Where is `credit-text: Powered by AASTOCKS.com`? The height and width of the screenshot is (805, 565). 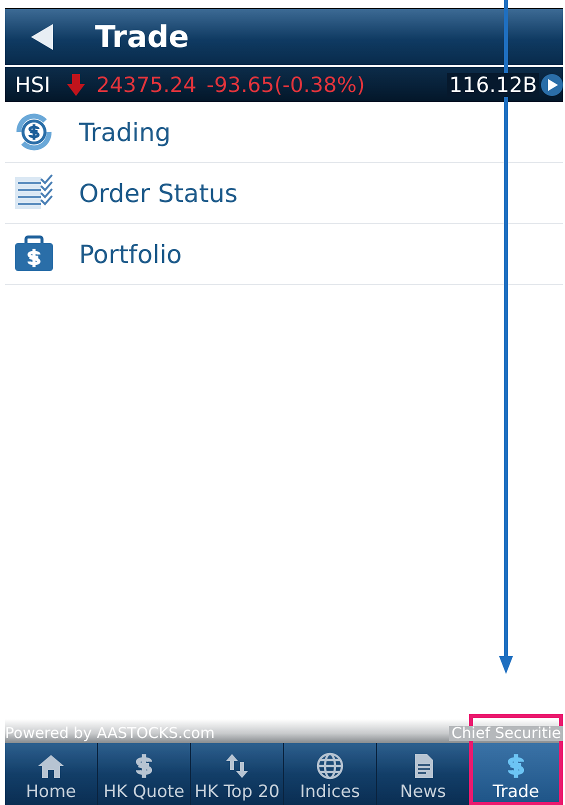
credit-text: Powered by AASTOCKS.com is located at coordinates (110, 733).